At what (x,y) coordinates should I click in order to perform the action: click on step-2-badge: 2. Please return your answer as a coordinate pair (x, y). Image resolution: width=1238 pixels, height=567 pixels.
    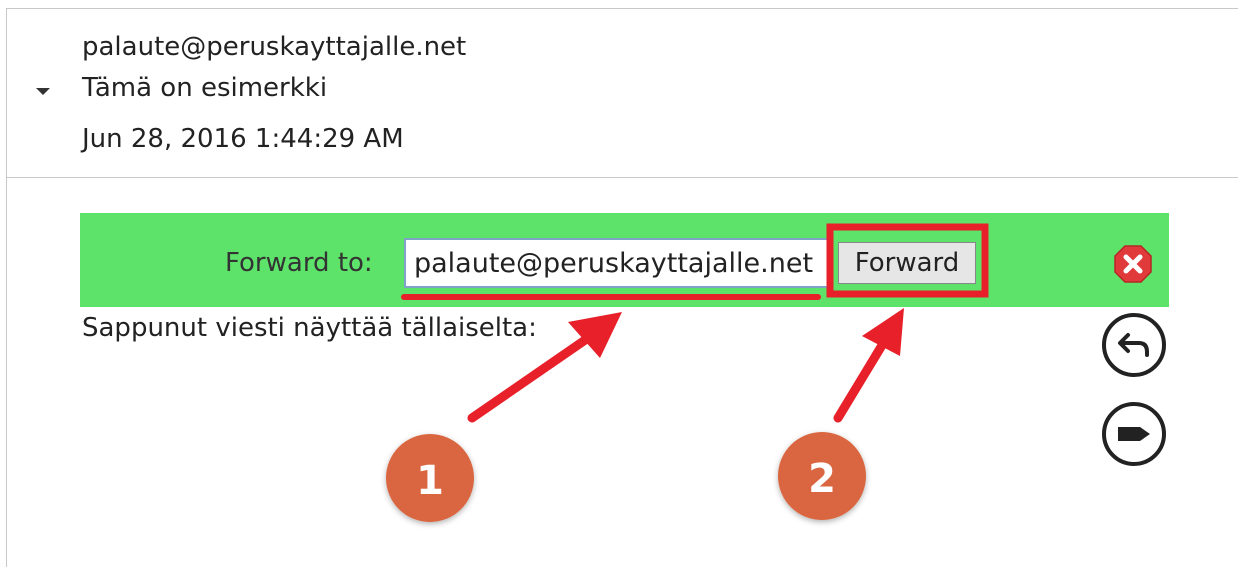
    Looking at the image, I should click on (822, 476).